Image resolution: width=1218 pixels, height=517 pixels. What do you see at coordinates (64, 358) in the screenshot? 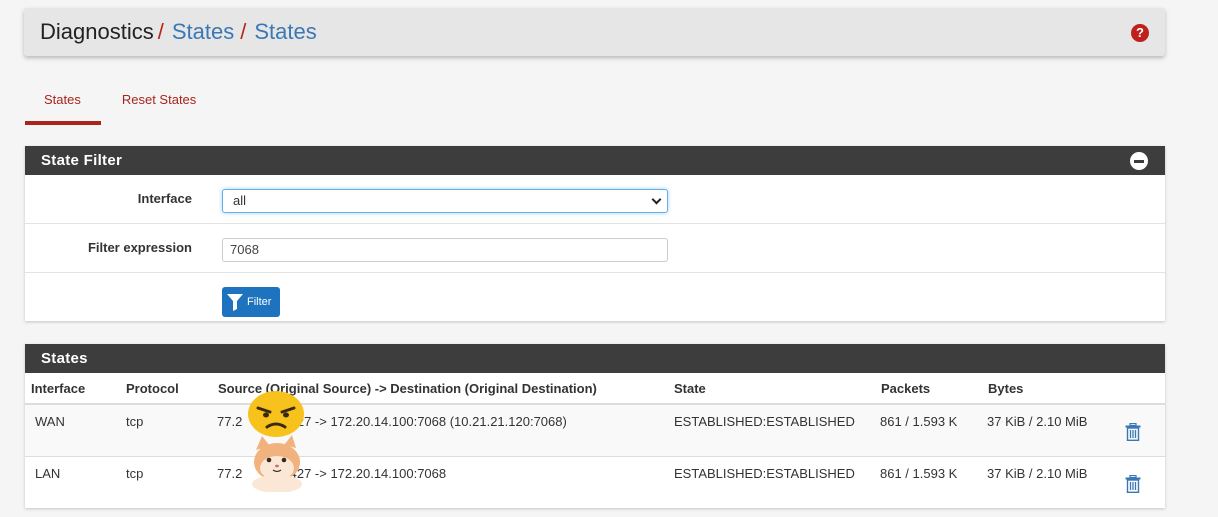
I see `states-title: States` at bounding box center [64, 358].